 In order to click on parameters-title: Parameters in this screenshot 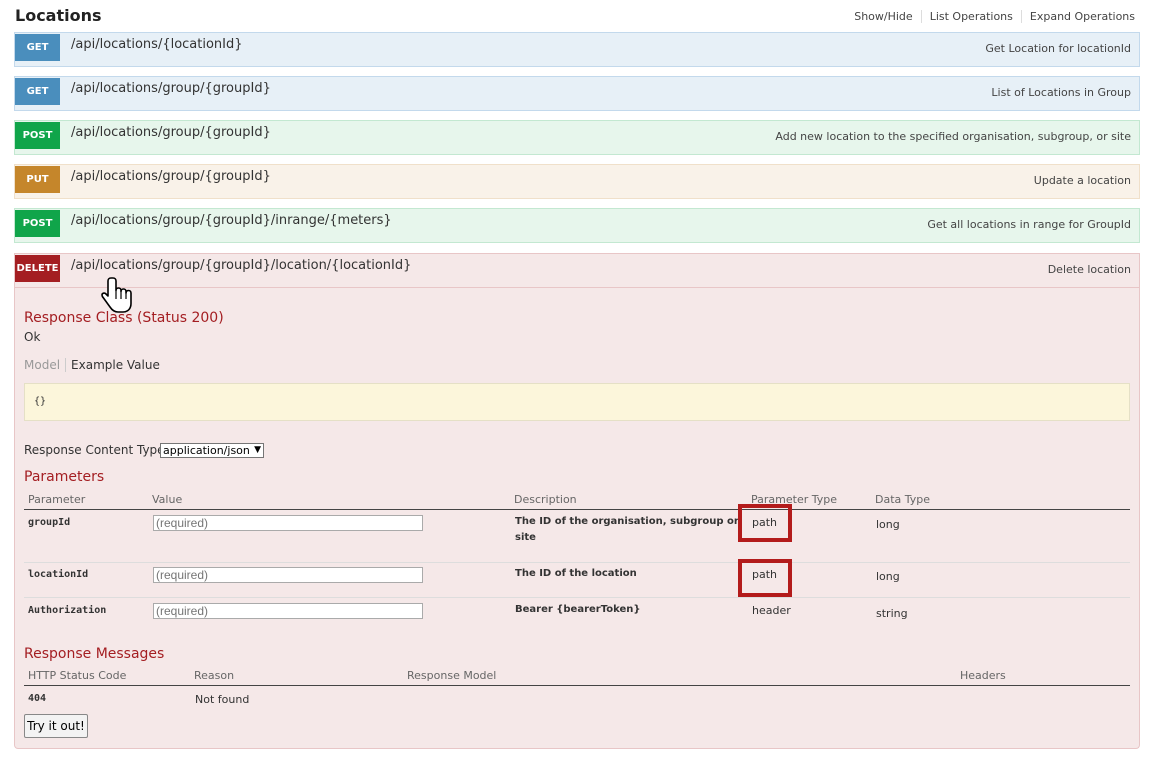, I will do `click(64, 477)`.